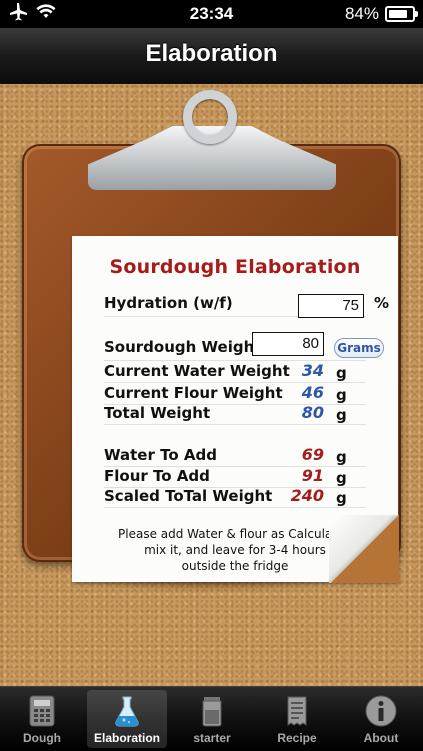 Image resolution: width=423 pixels, height=751 pixels. I want to click on status-right: 84%, so click(381, 14).